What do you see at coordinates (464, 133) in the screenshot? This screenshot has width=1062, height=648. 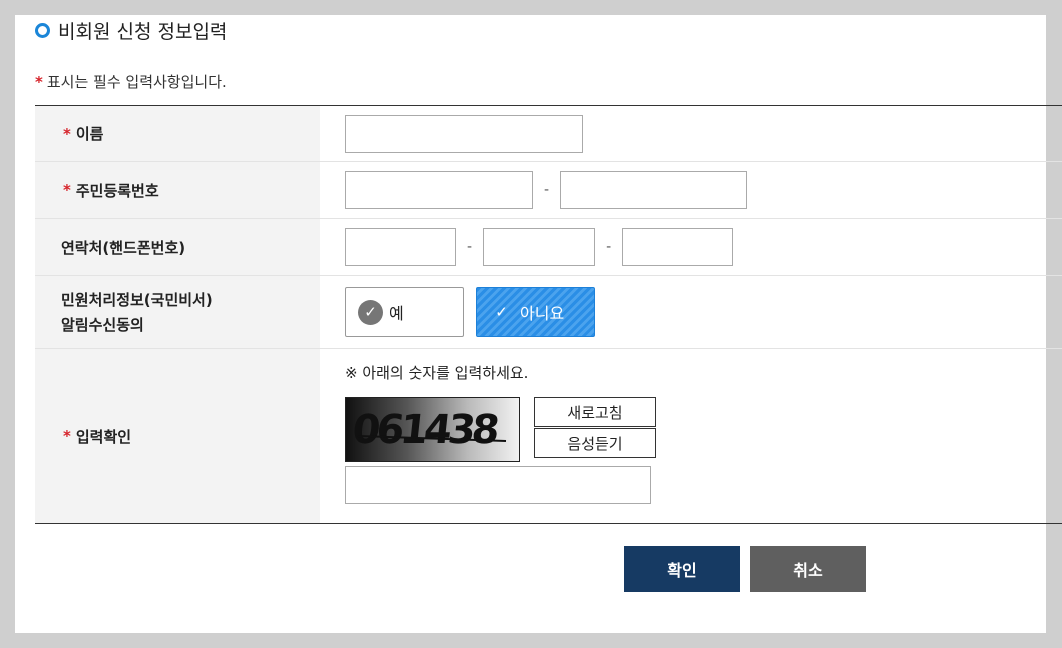 I see `name-input` at bounding box center [464, 133].